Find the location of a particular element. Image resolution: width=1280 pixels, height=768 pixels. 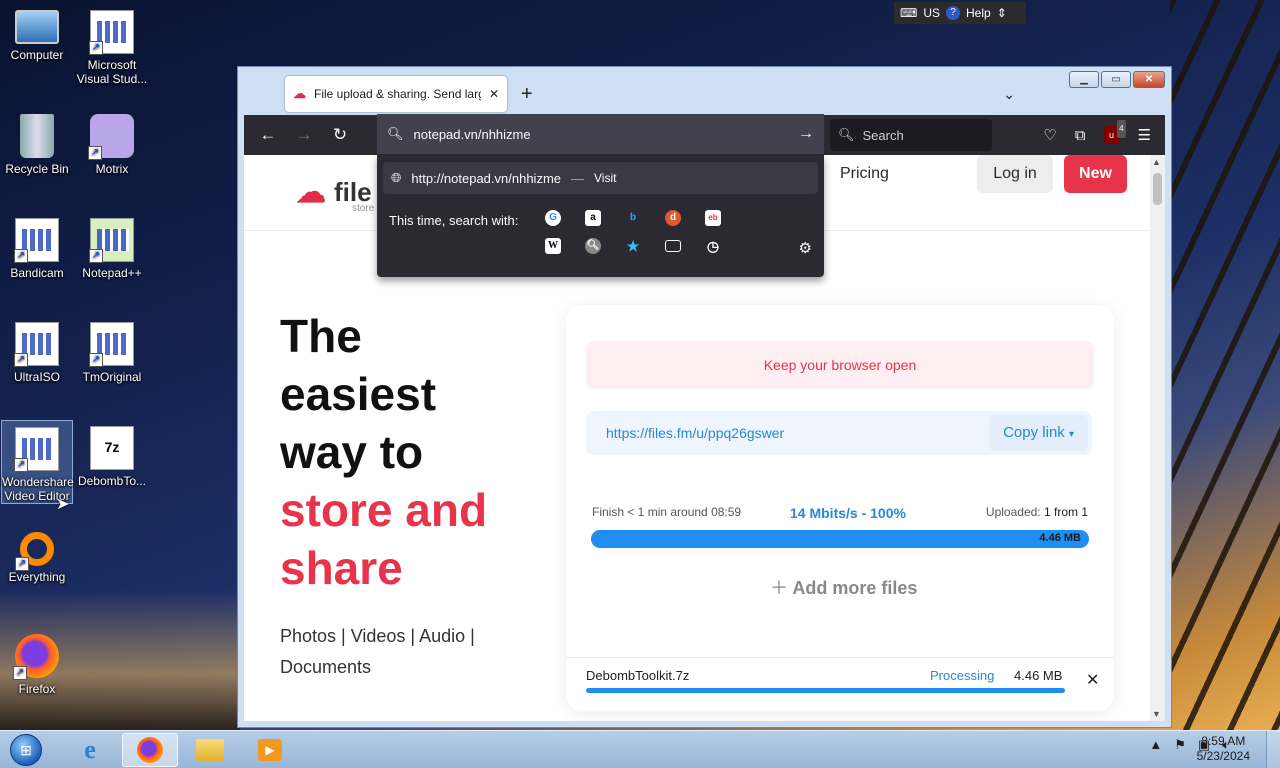

search-bar: 🔍︎ Search is located at coordinates (911, 135).